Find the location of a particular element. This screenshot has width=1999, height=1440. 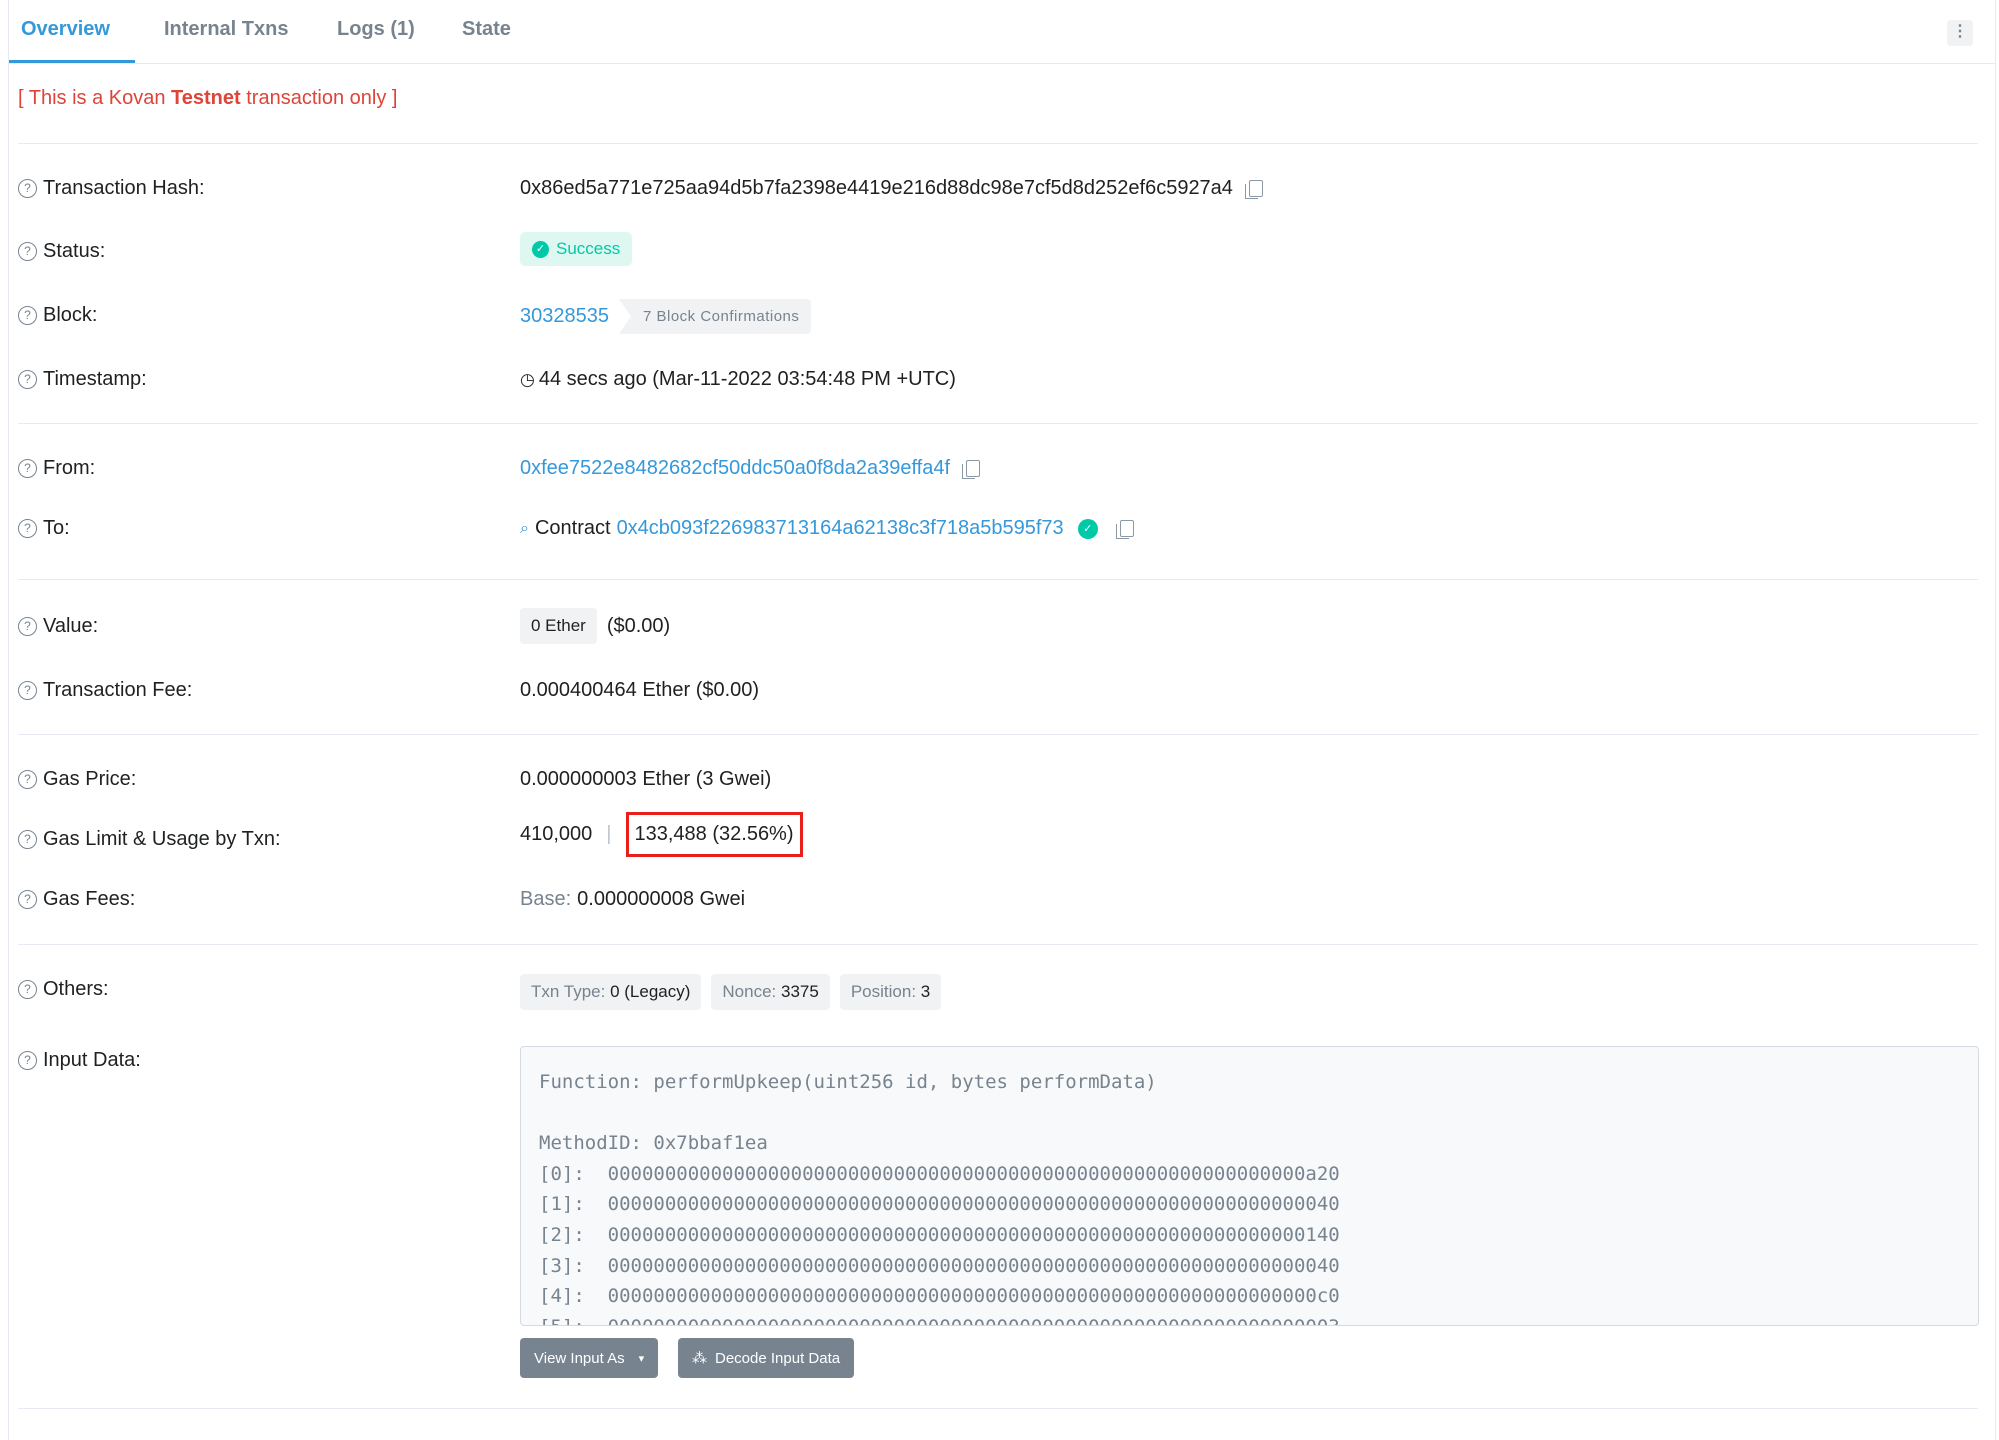

others-label: ? Others: is located at coordinates (63, 989).